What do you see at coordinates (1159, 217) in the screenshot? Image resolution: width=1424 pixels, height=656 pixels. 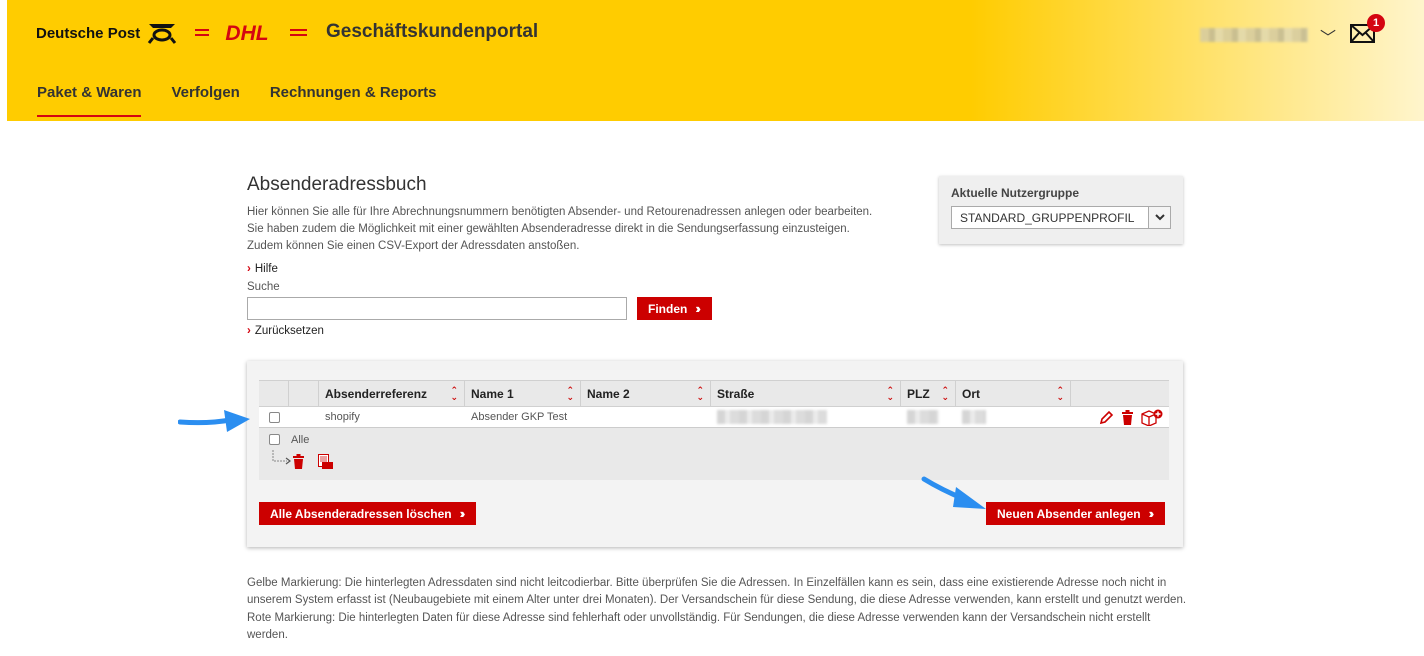 I see `chevron-down-icon` at bounding box center [1159, 217].